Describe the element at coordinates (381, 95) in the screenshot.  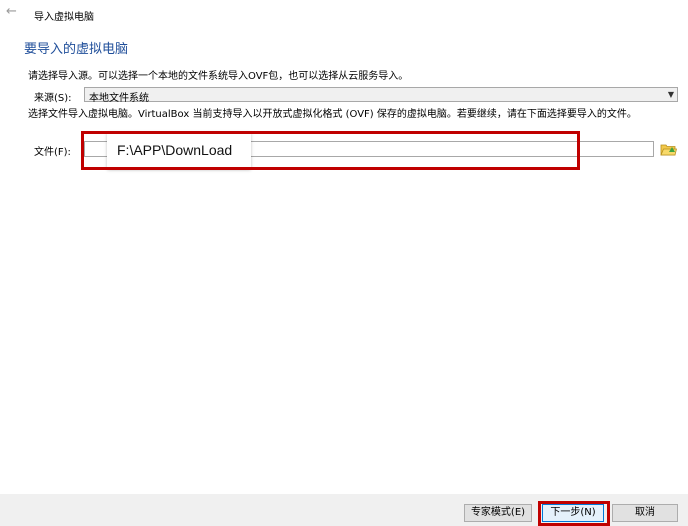
I see `source-select: 本地文件系统 ▼` at that location.